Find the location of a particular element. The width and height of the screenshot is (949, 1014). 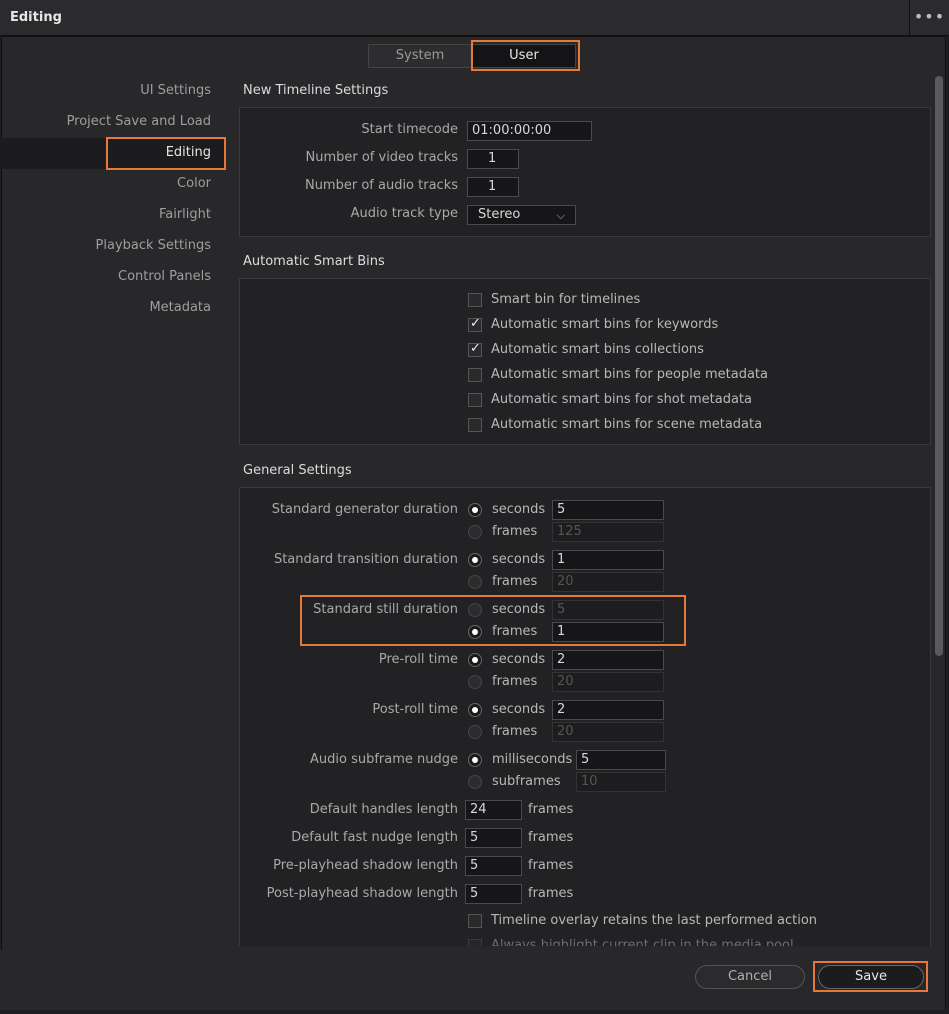

smart-bin-collections-checkbox is located at coordinates (475, 349).